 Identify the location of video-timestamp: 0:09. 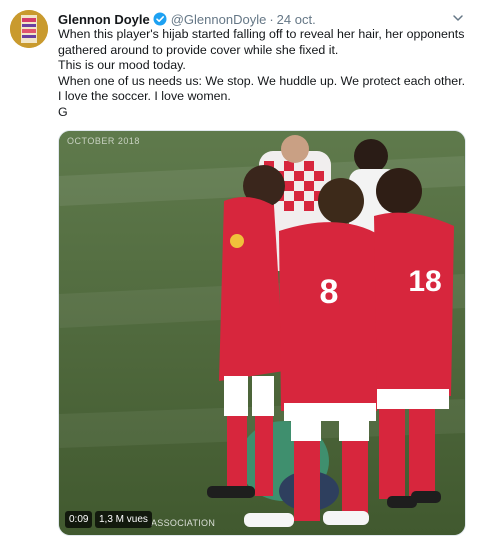
(79, 519).